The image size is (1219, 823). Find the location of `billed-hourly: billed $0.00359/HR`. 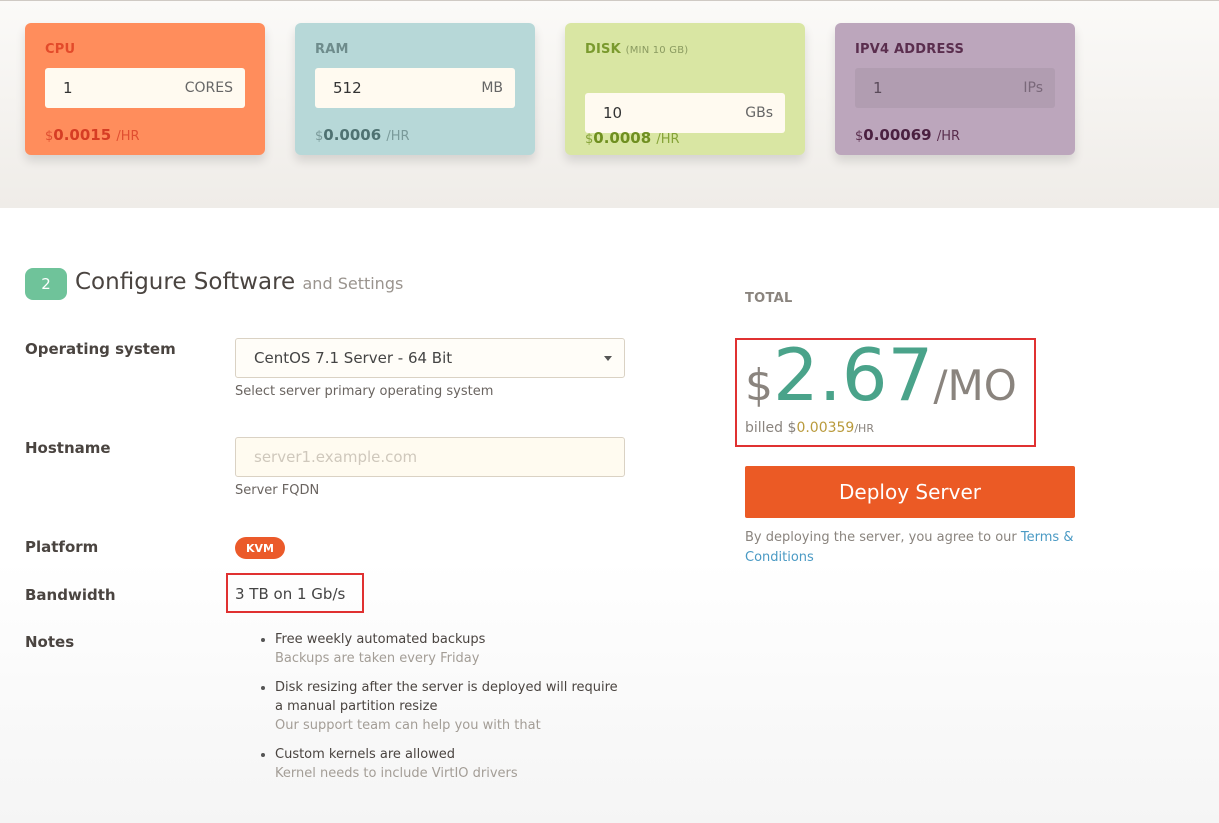

billed-hourly: billed $0.00359/HR is located at coordinates (809, 428).